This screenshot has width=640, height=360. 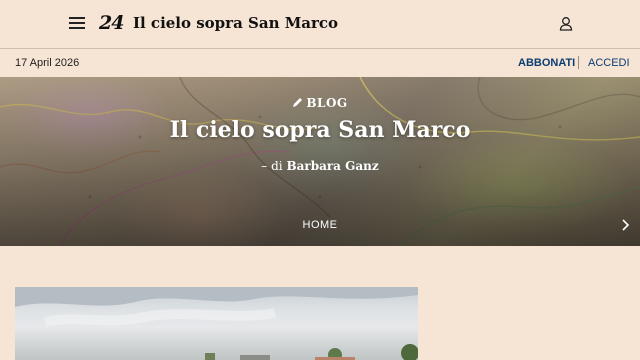 I want to click on article-photo, so click(x=216, y=323).